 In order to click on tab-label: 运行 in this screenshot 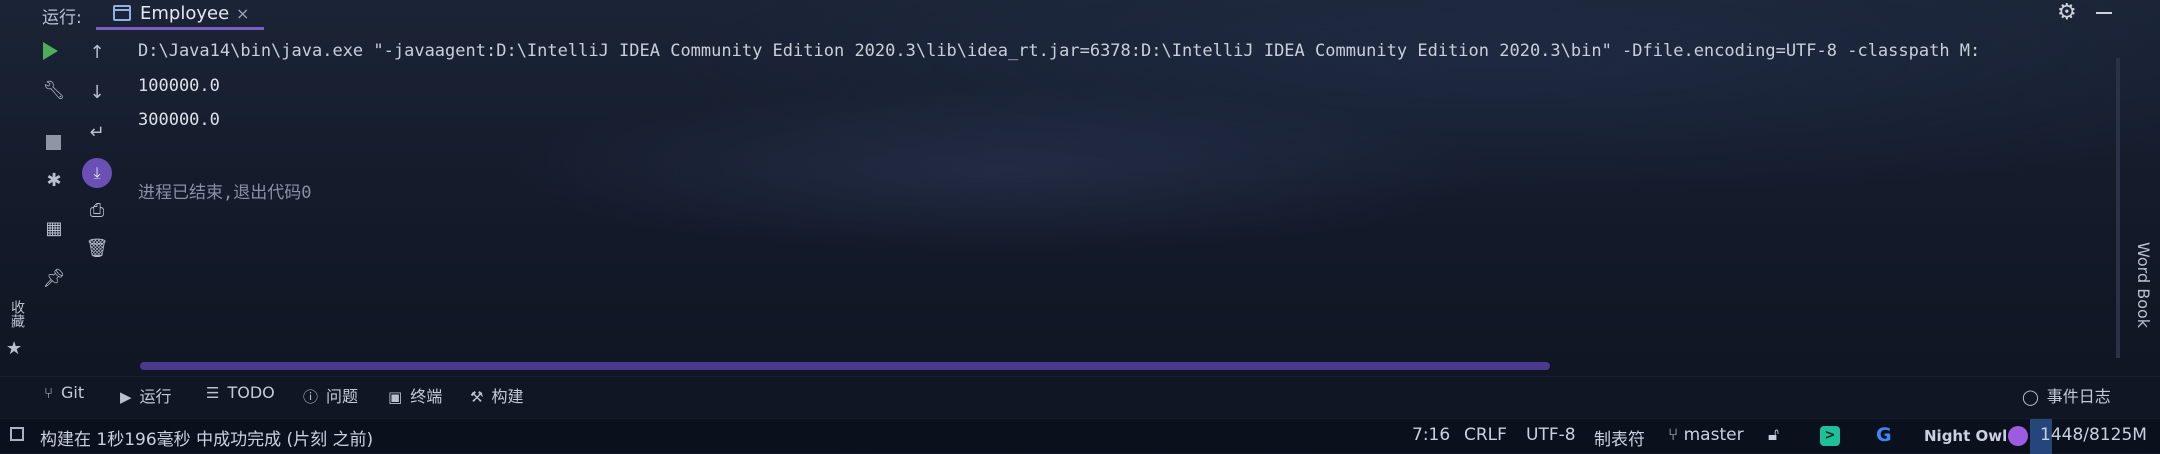, I will do `click(155, 396)`.